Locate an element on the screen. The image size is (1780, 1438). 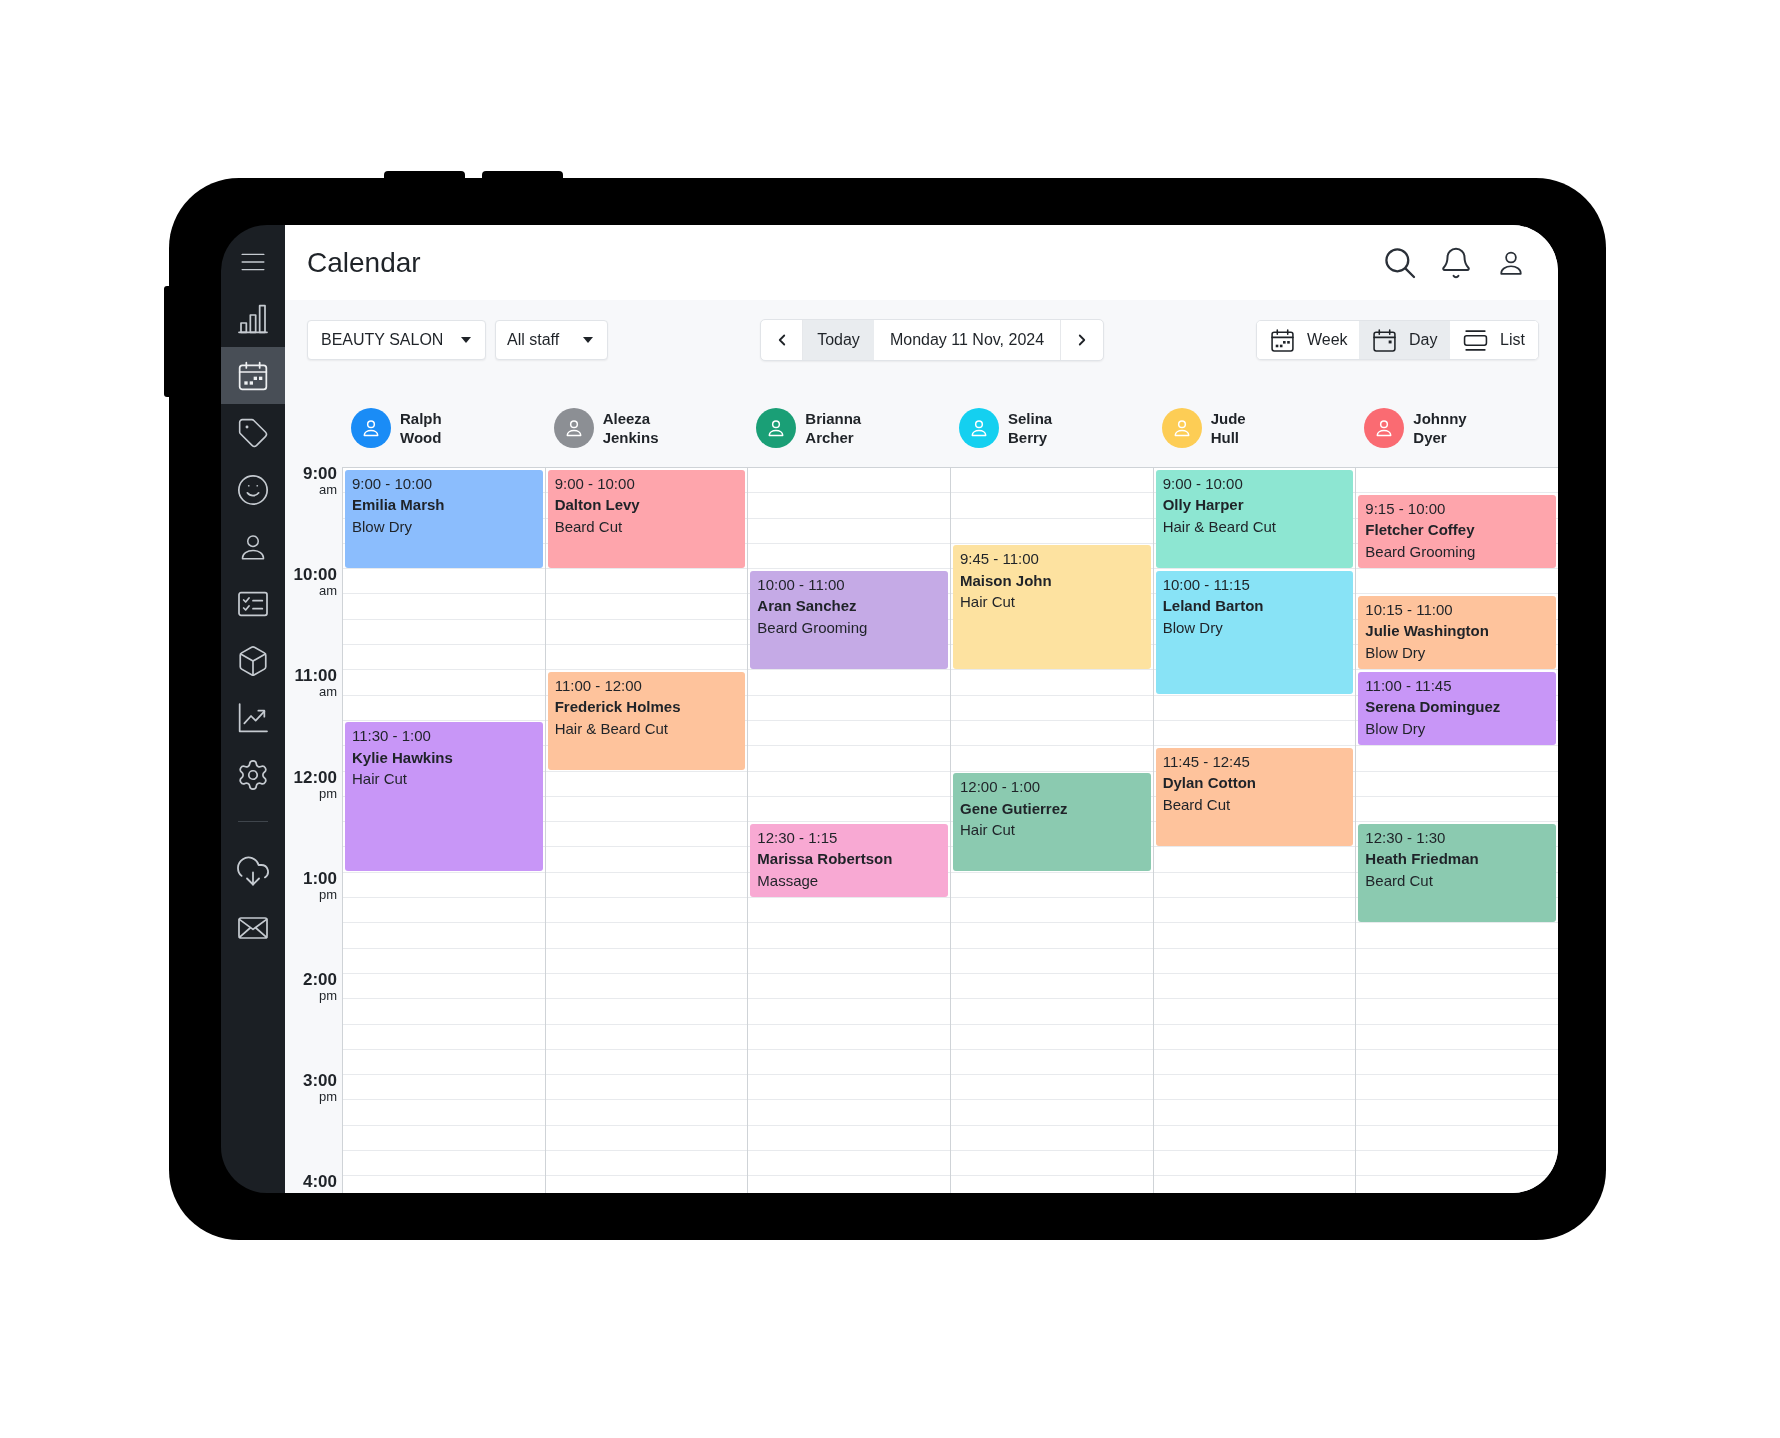
calendar-icon is located at coordinates (253, 375).